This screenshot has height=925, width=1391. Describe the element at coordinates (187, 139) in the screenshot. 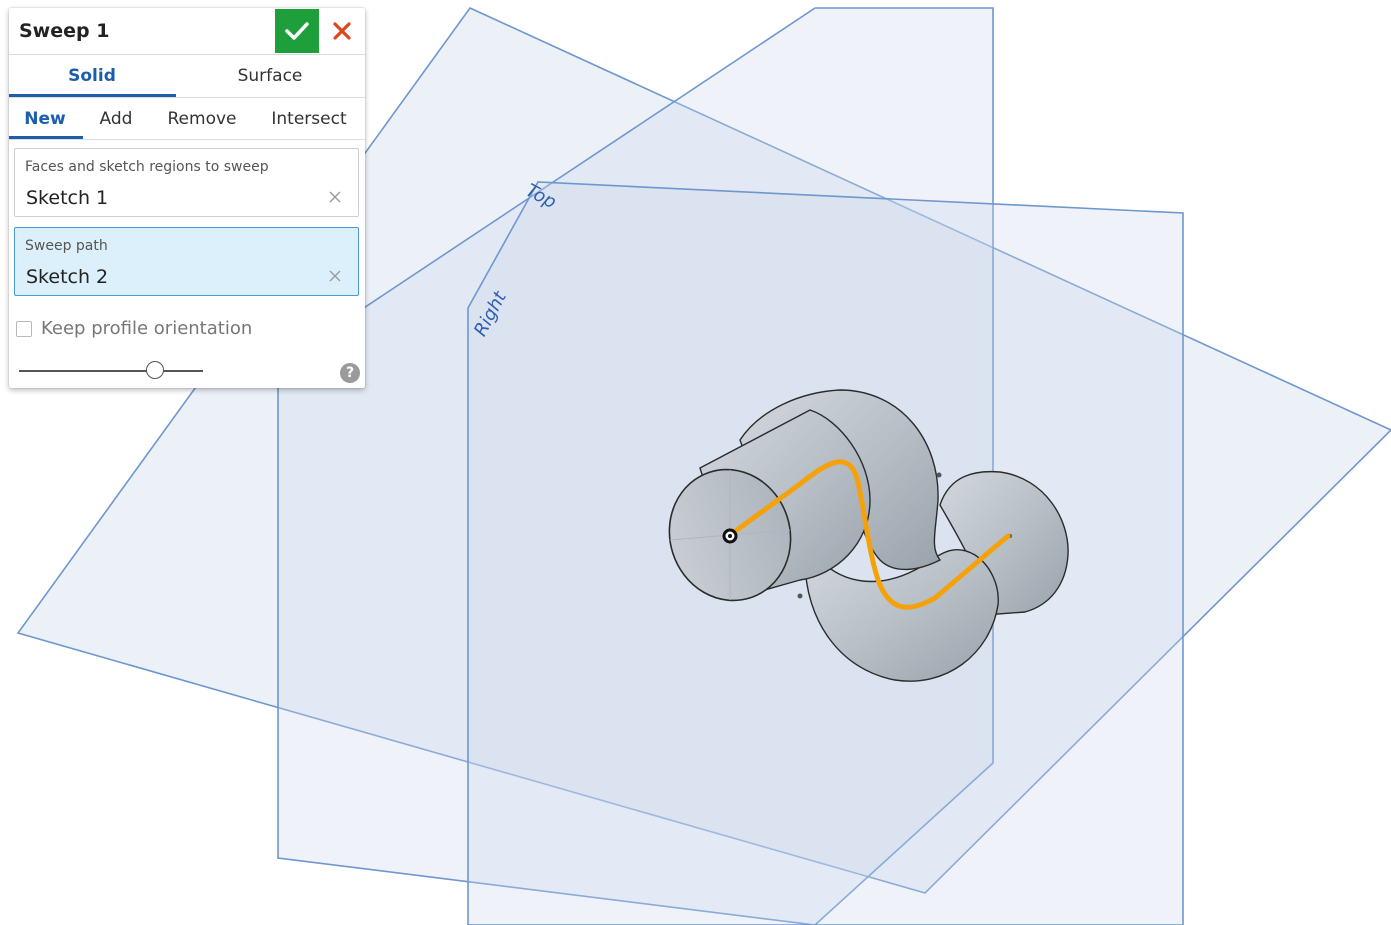

I see `operation-tabs-divider` at that location.